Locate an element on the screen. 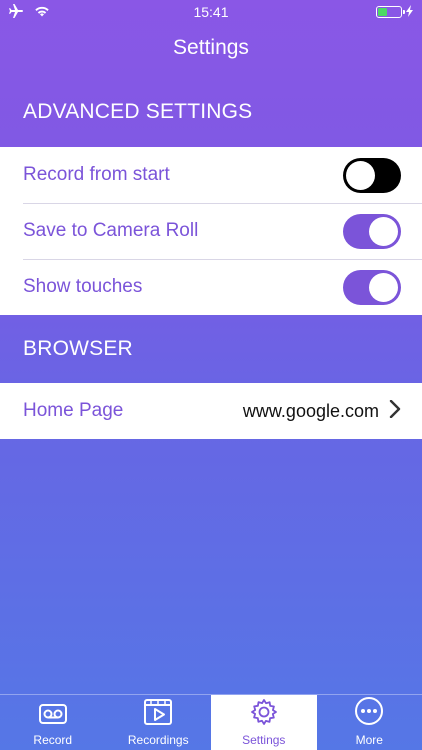 Image resolution: width=422 pixels, height=750 pixels. status-bar: 15:41 is located at coordinates (211, 12).